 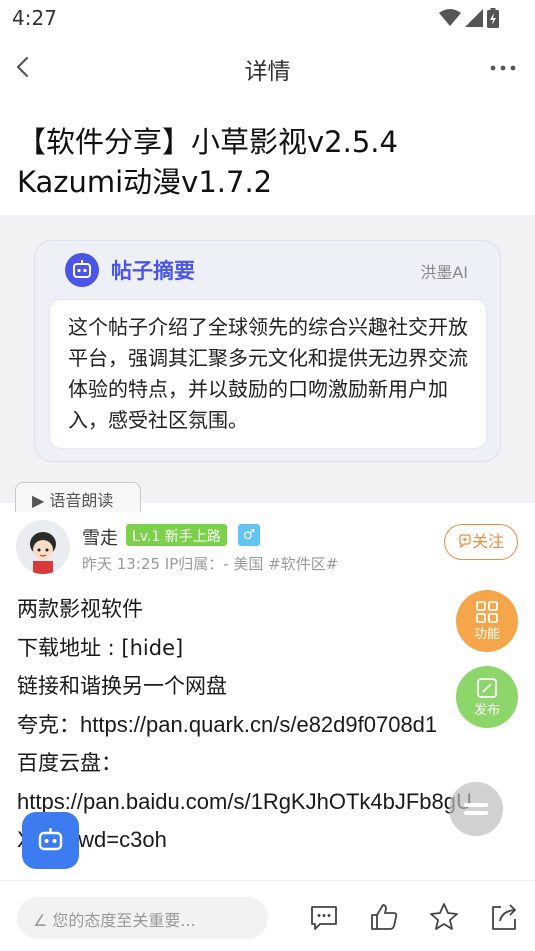 What do you see at coordinates (48, 724) in the screenshot?
I see `quark-label: 夸克：` at bounding box center [48, 724].